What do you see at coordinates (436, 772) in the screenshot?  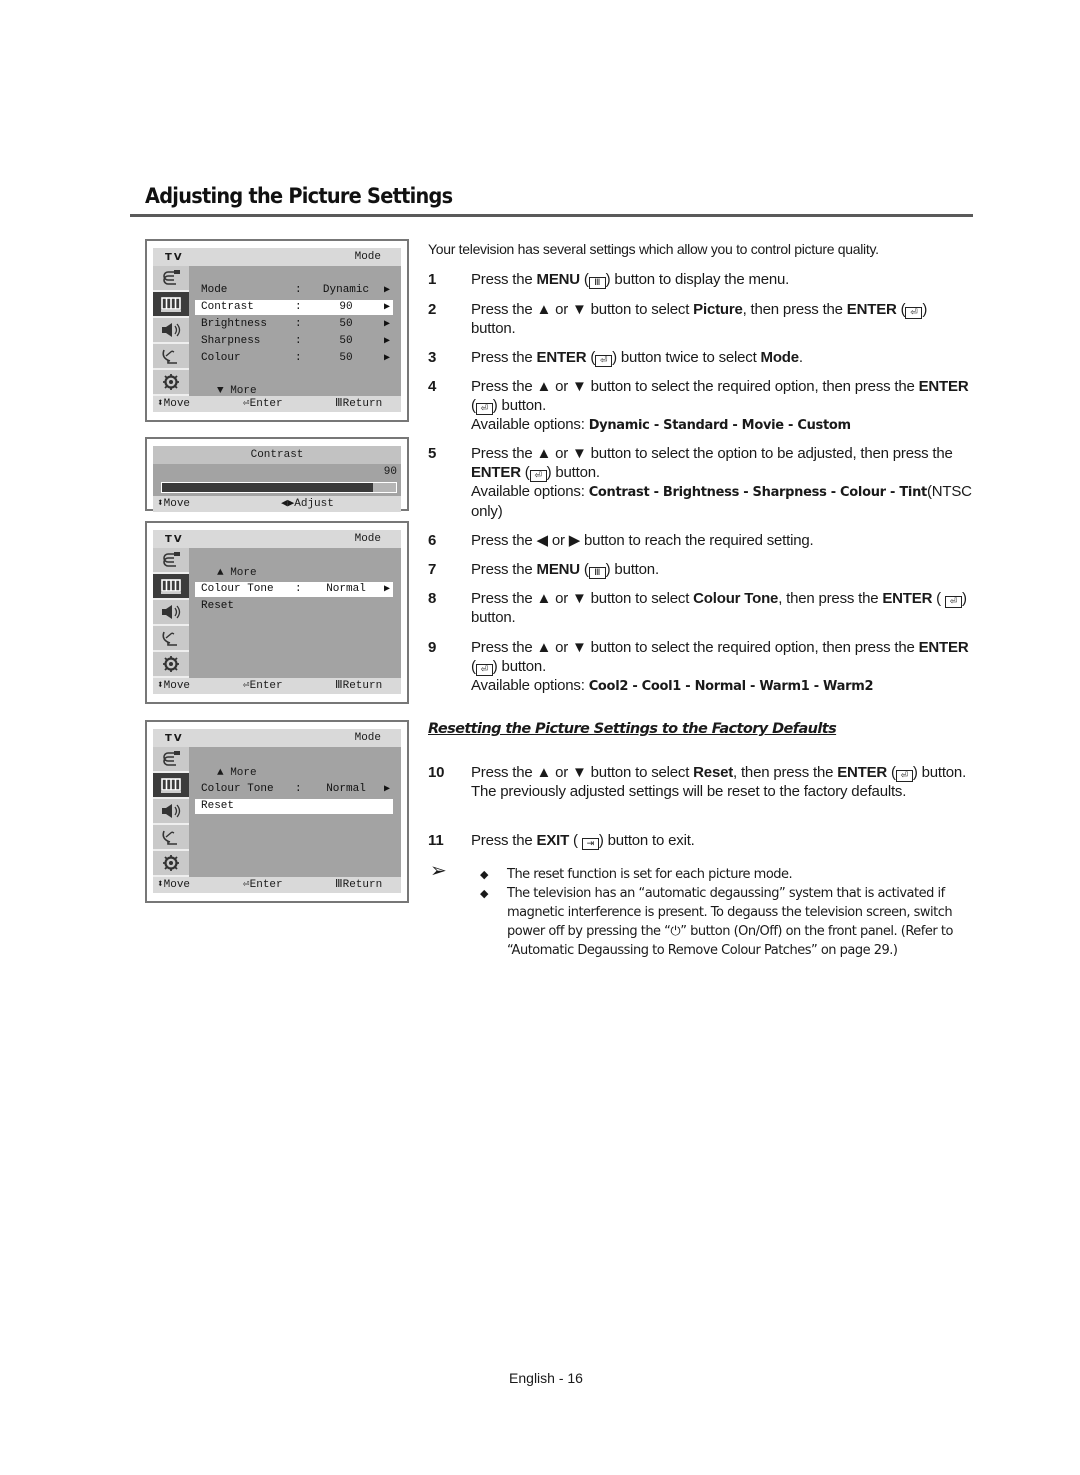 I see `step-number: 10` at bounding box center [436, 772].